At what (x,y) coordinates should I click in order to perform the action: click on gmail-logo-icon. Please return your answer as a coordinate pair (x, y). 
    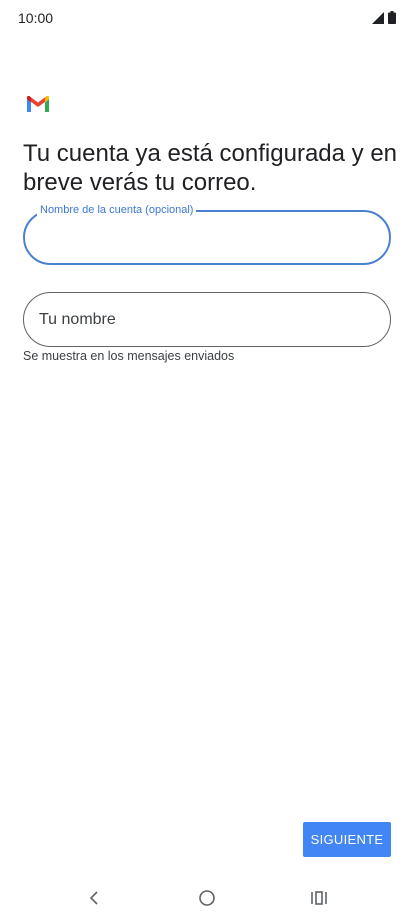
    Looking at the image, I should click on (38, 104).